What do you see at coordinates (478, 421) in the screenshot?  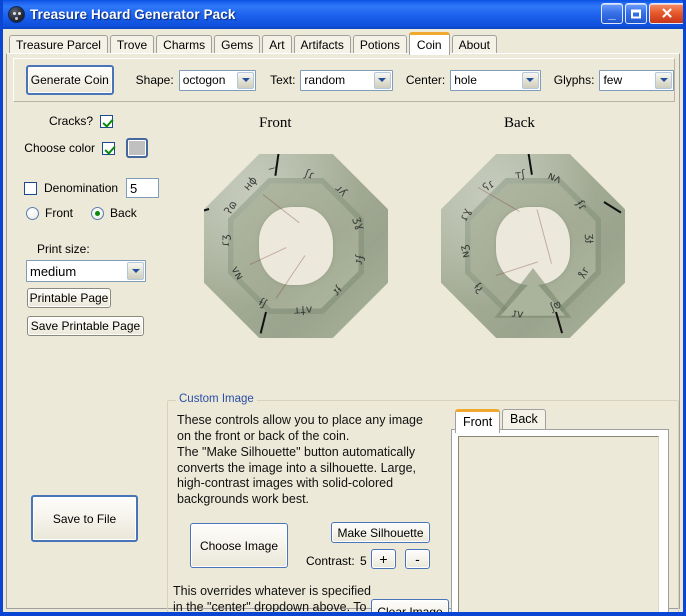 I see `image-tab-front: Front` at bounding box center [478, 421].